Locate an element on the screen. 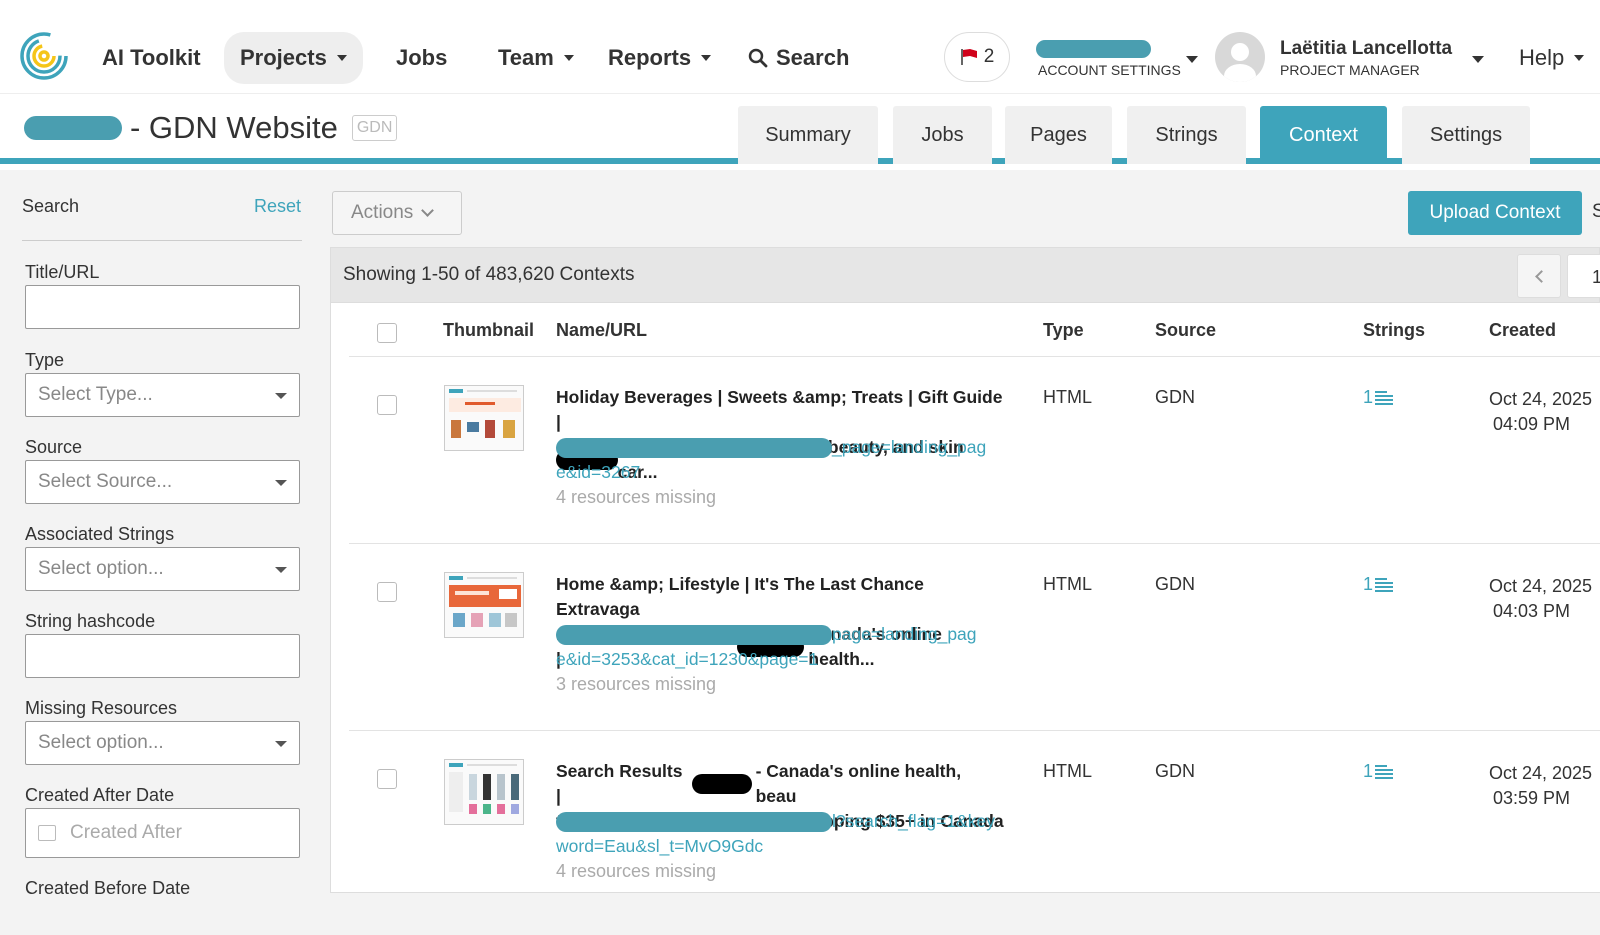  tab-context: Context is located at coordinates (1323, 135).